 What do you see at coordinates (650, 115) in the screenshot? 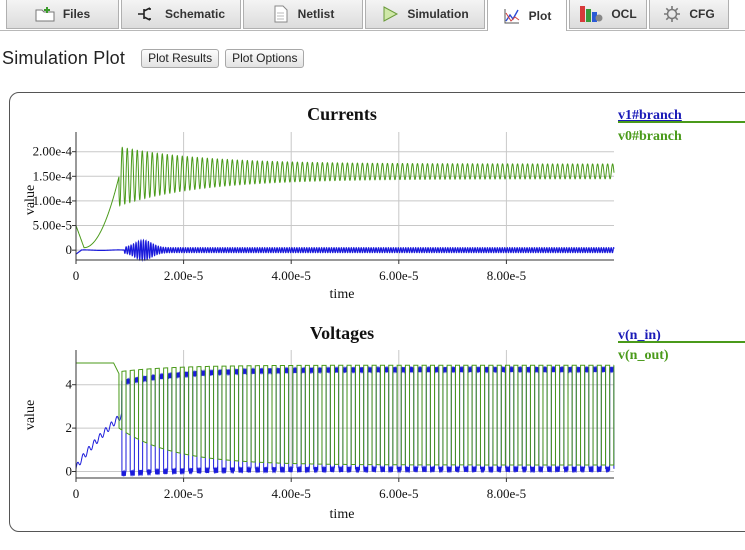
I see `legend-label: v1#branch` at bounding box center [650, 115].